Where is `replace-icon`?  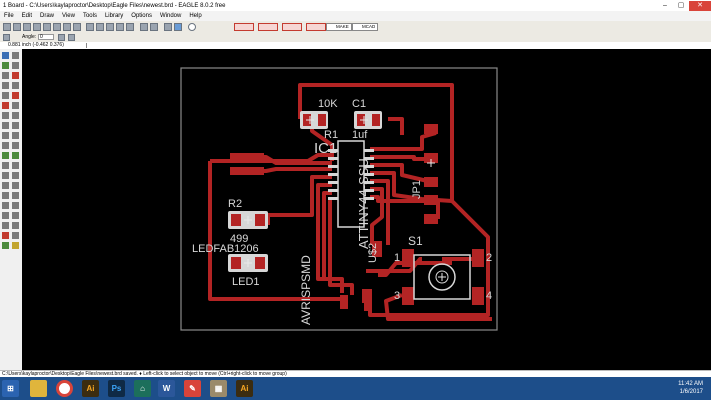
replace-icon is located at coordinates (5, 125).